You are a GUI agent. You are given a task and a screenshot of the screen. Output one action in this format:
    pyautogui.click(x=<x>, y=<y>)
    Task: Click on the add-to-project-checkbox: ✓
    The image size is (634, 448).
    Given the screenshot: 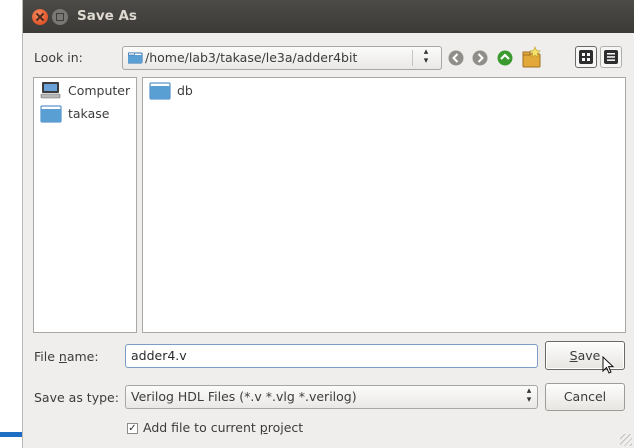 What is the action you would take?
    pyautogui.click(x=132, y=428)
    